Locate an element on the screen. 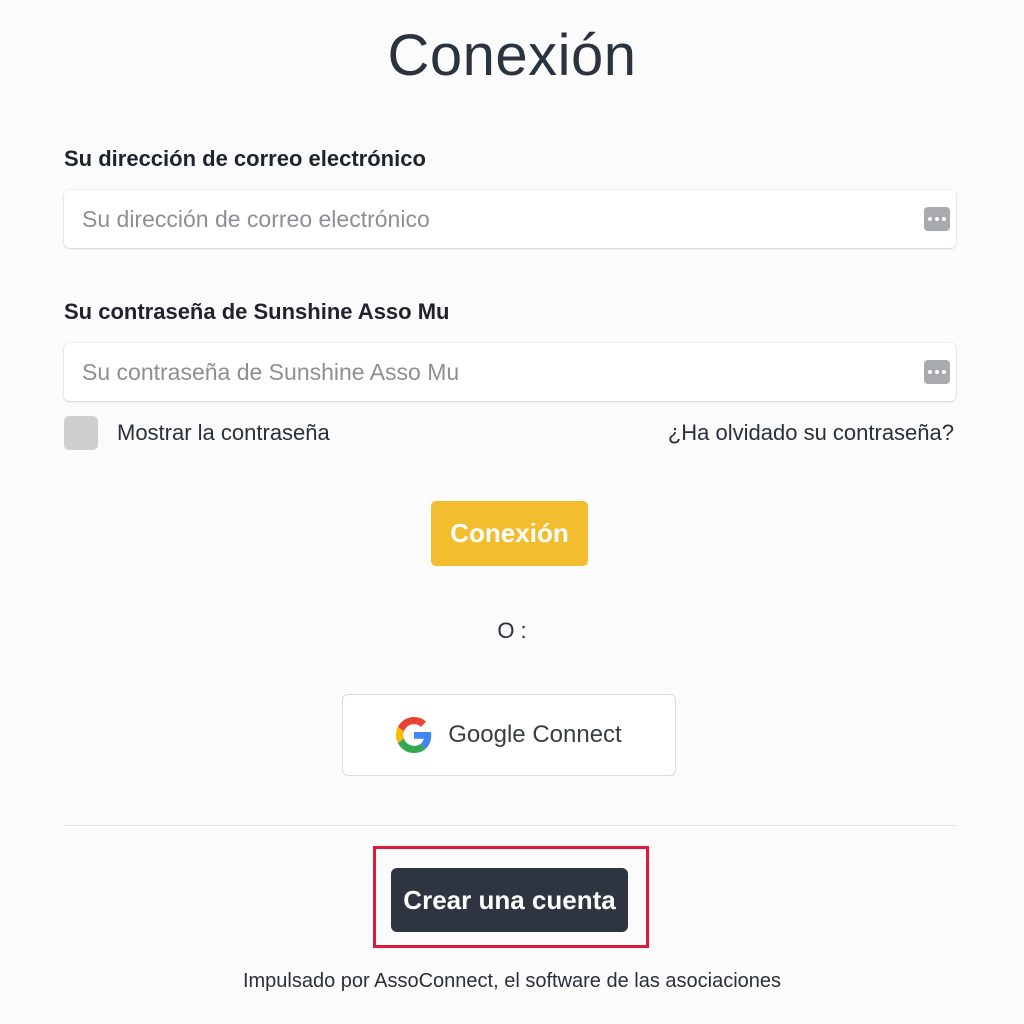 This screenshot has height=1024, width=1024. password-field-container is located at coordinates (510, 372).